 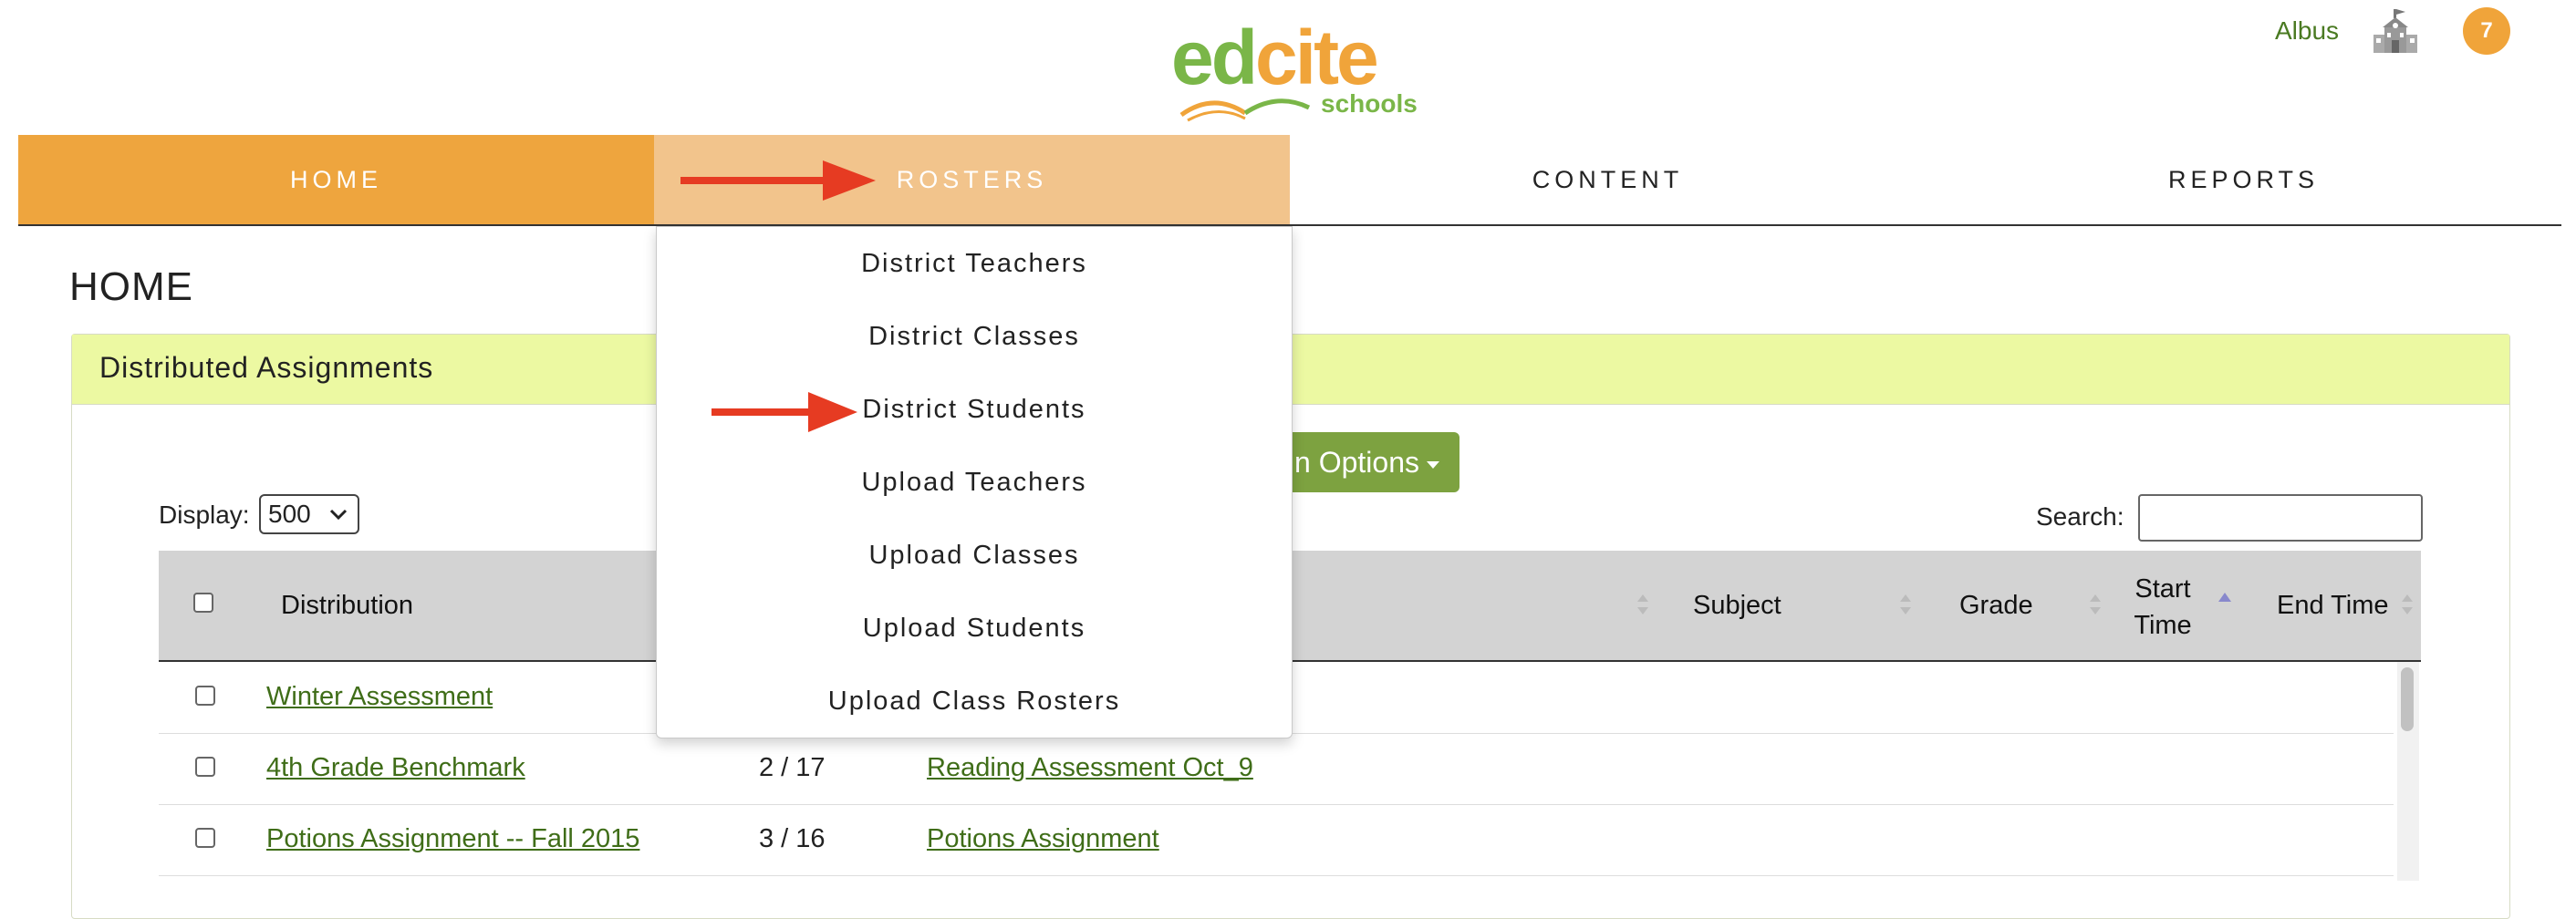 What do you see at coordinates (2243, 179) in the screenshot?
I see `nav-tab-reports: REPORTS` at bounding box center [2243, 179].